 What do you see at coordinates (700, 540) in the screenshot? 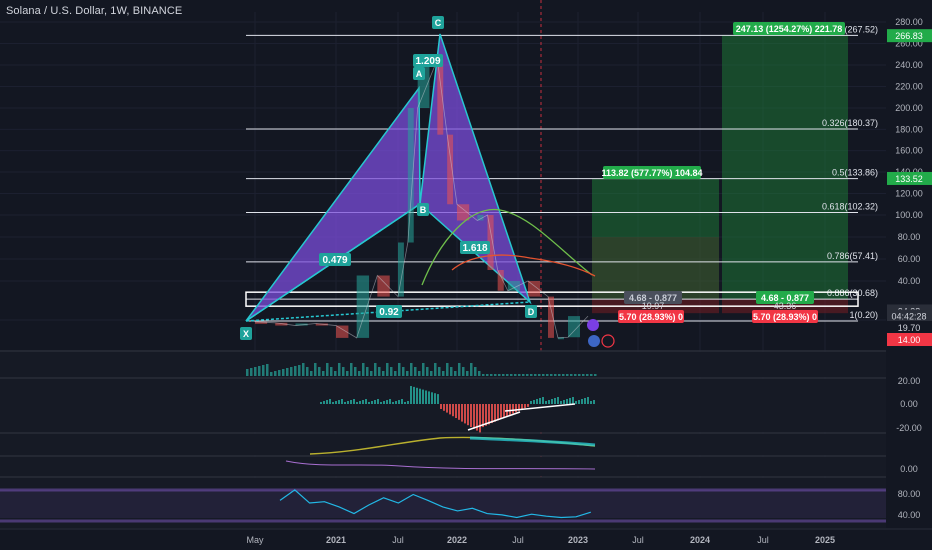
I see `time-tick: 2024` at bounding box center [700, 540].